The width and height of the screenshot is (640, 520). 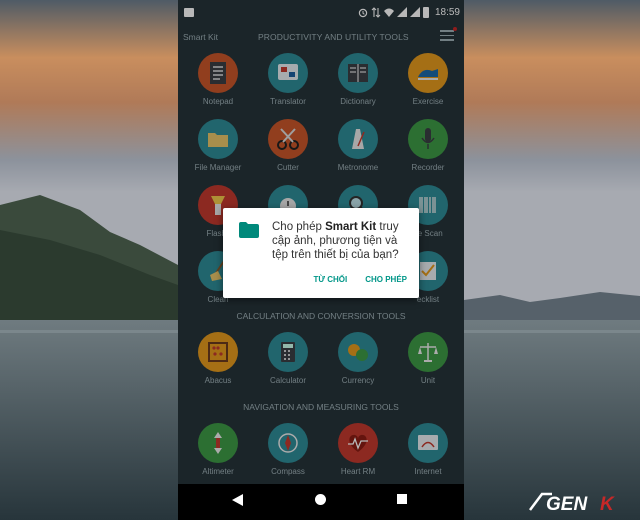 I want to click on back-button, so click(x=237, y=500).